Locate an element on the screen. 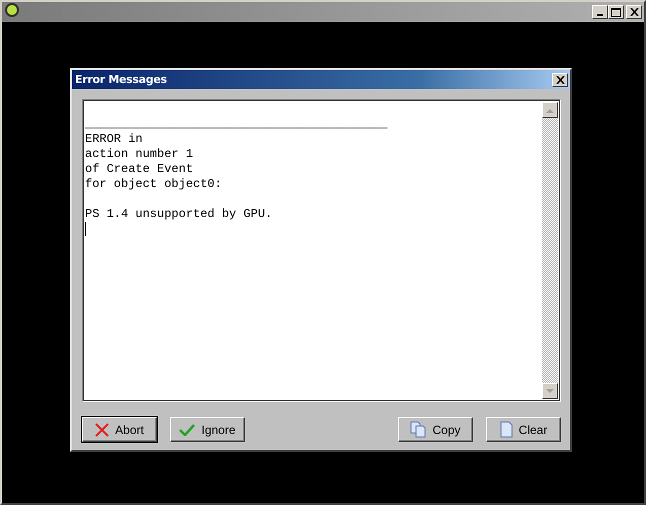 This screenshot has height=505, width=646. dialog-button: Clear is located at coordinates (523, 429).